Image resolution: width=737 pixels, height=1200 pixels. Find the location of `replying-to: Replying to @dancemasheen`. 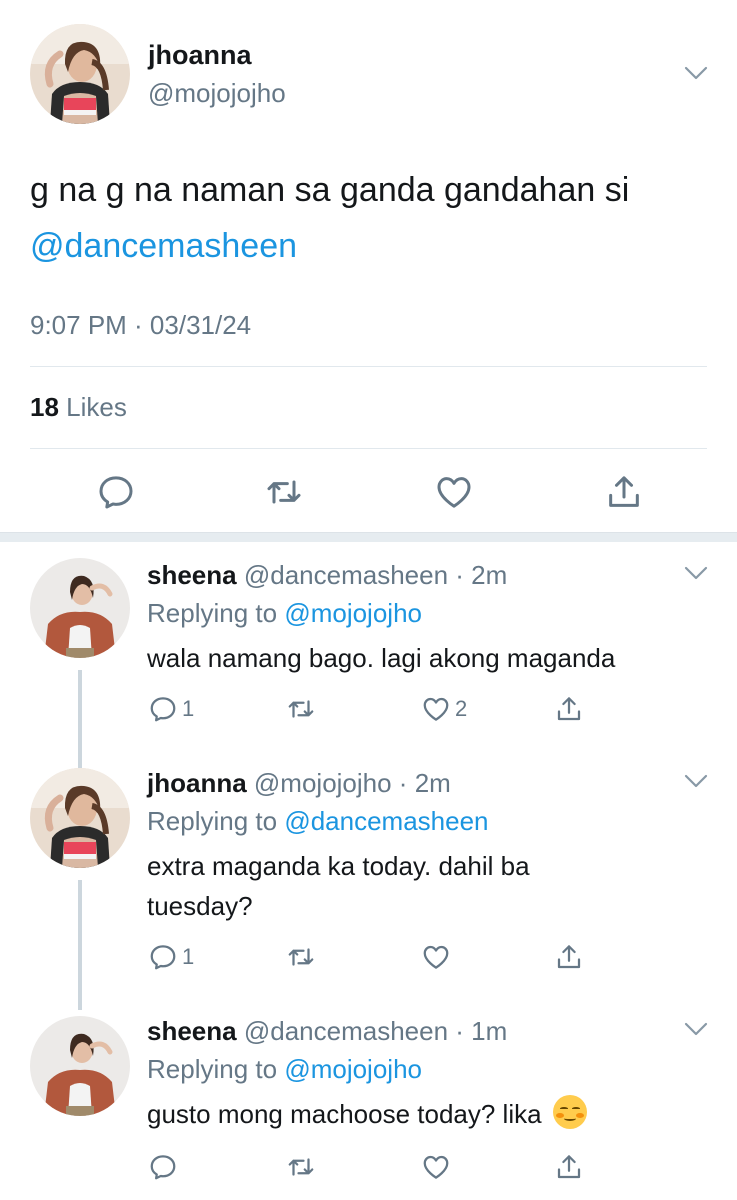

replying-to: Replying to @dancemasheen is located at coordinates (318, 821).